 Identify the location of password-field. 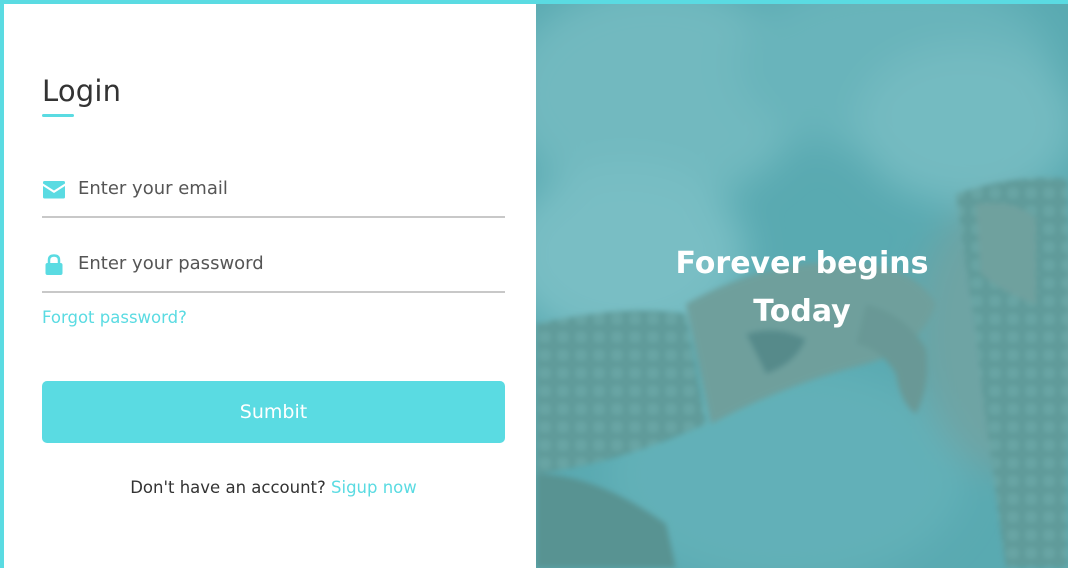
(273, 269).